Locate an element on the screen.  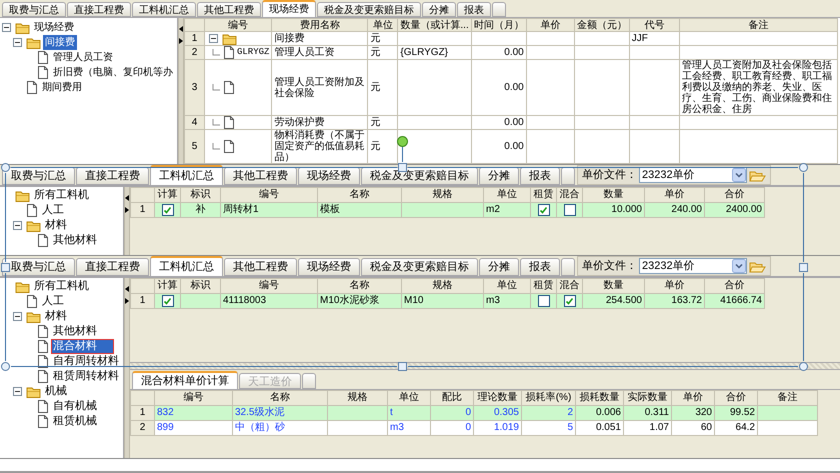
table-row: 5 物料消耗费（不属于固定资产的低值易耗品） 元 0.00 is located at coordinates (511, 147).